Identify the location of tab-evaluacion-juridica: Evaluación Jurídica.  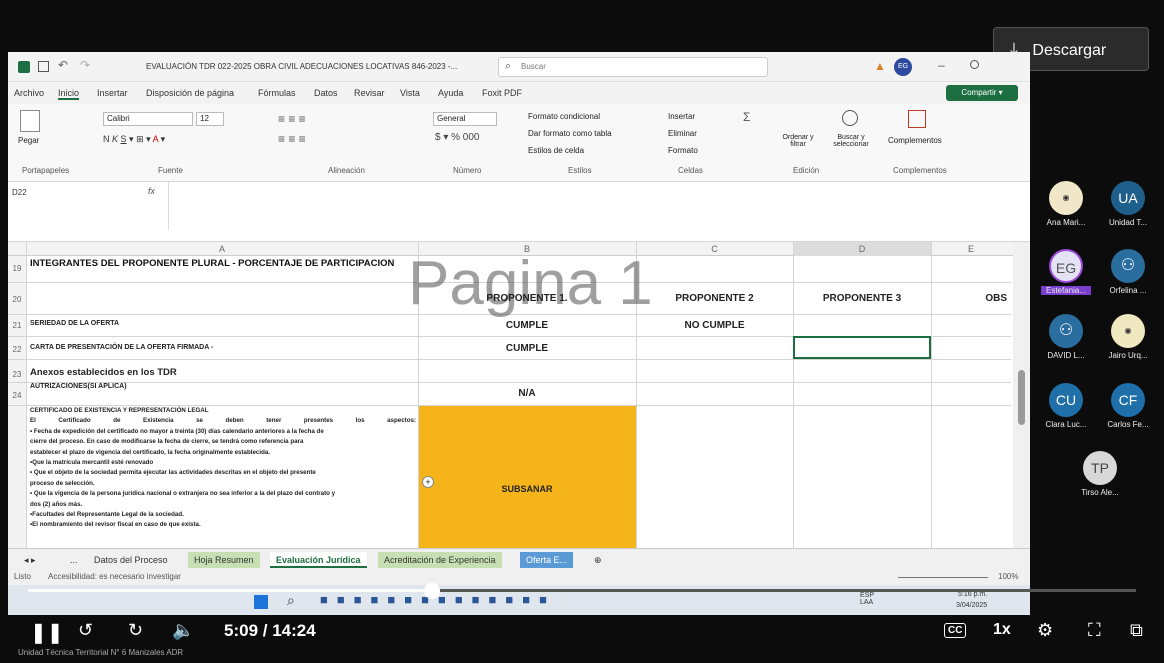
(318, 560).